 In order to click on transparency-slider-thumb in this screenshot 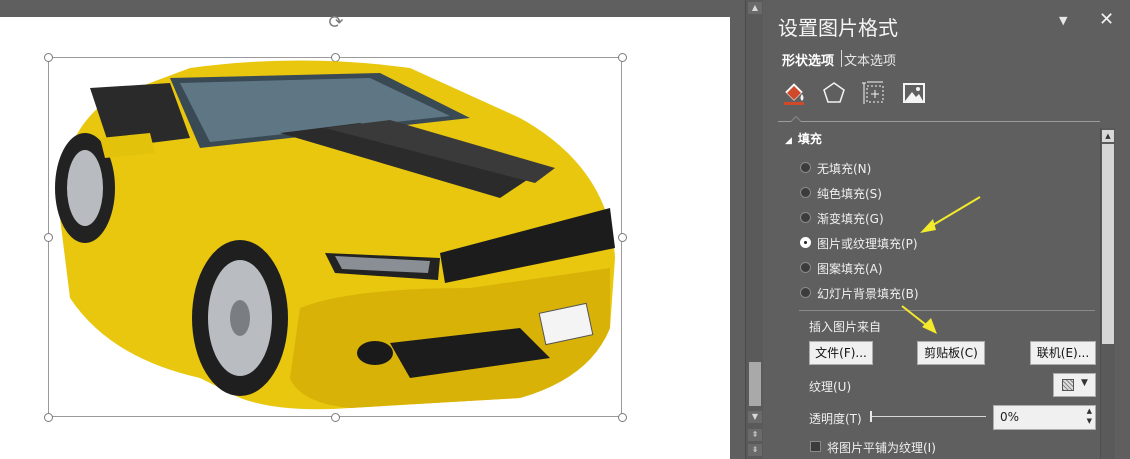, I will do `click(871, 416)`.